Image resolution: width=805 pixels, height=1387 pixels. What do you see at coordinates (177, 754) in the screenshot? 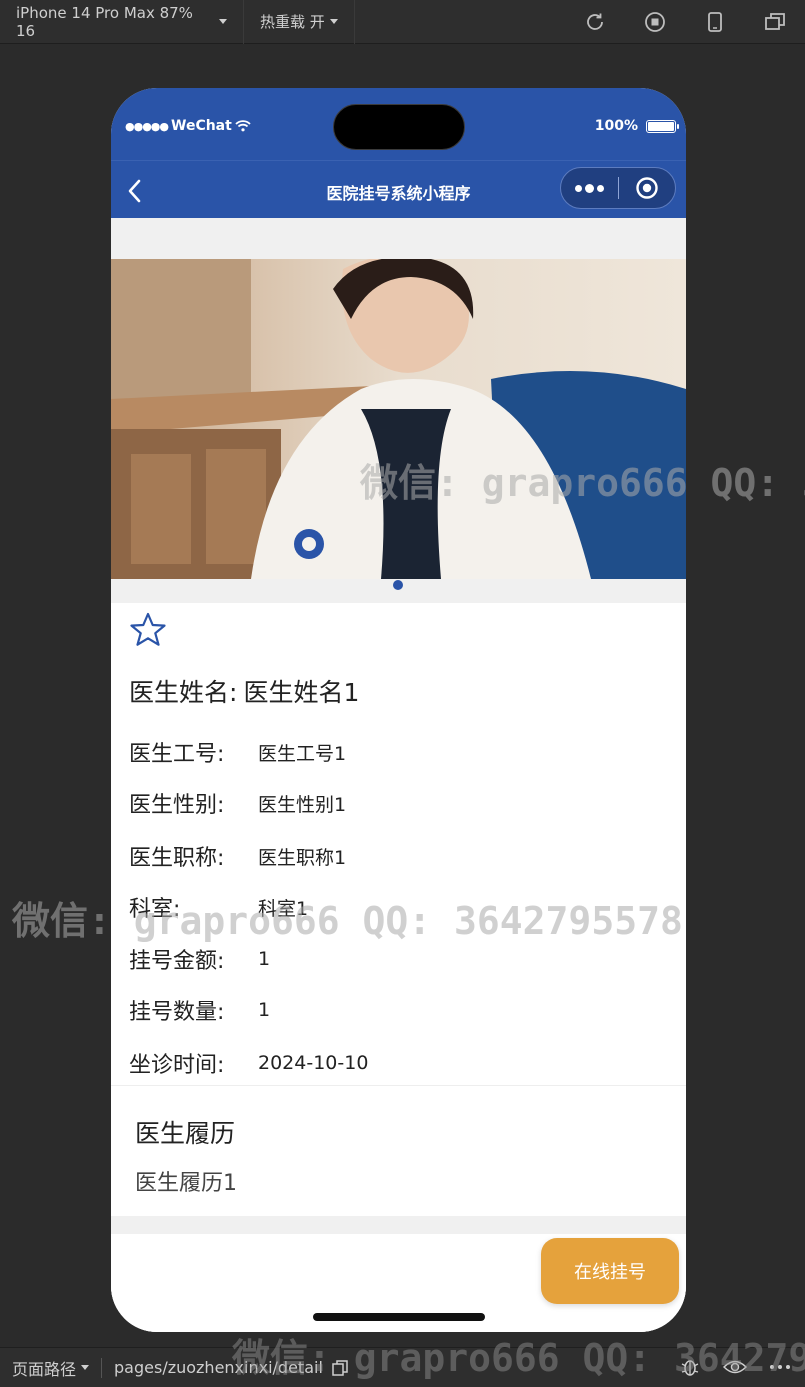
I see `field-label: 医生工号:` at bounding box center [177, 754].